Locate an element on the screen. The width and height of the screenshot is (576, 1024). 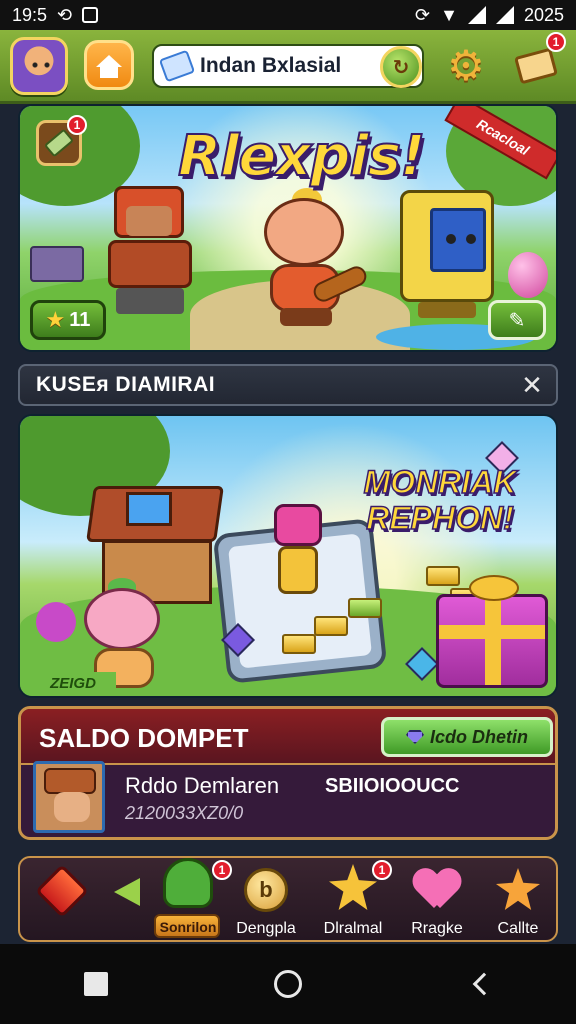
nav-item-dengpla: b Dengpla is located at coordinates (266, 901).